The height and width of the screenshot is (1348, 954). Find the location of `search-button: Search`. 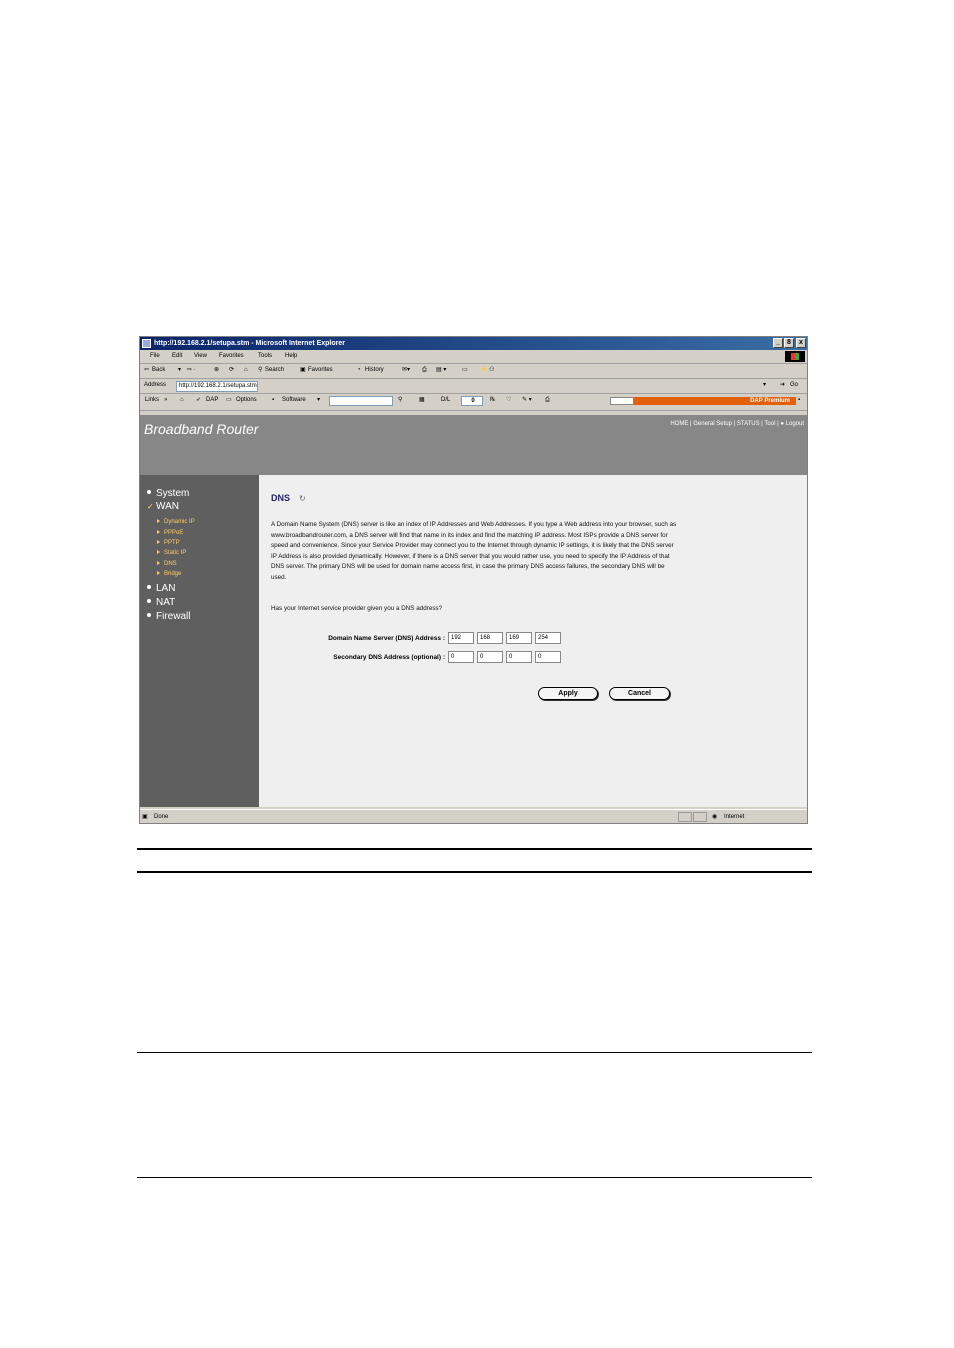

search-button: Search is located at coordinates (274, 370).